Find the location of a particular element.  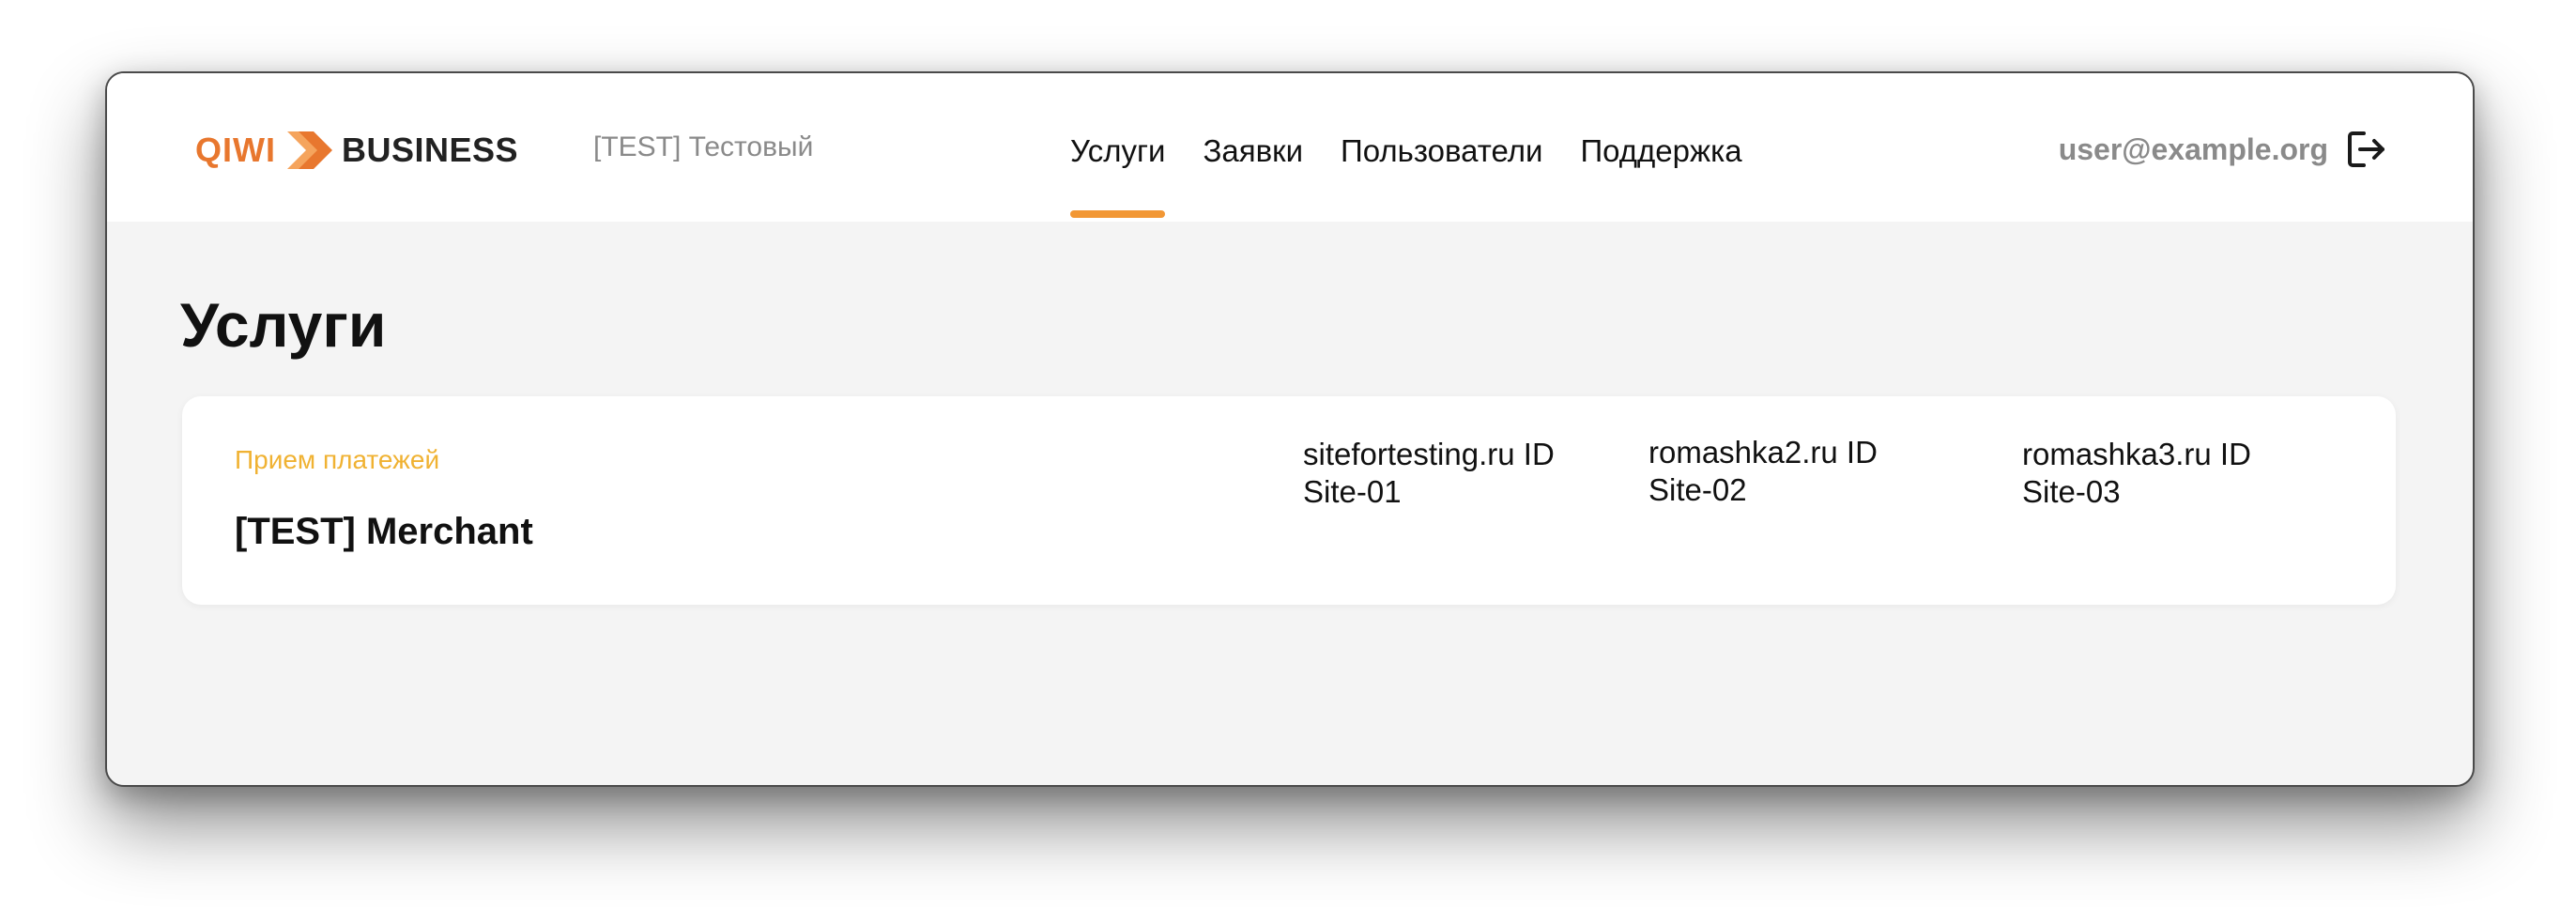

site-entry: romashka3.ru ID Site-03 is located at coordinates (2137, 473).